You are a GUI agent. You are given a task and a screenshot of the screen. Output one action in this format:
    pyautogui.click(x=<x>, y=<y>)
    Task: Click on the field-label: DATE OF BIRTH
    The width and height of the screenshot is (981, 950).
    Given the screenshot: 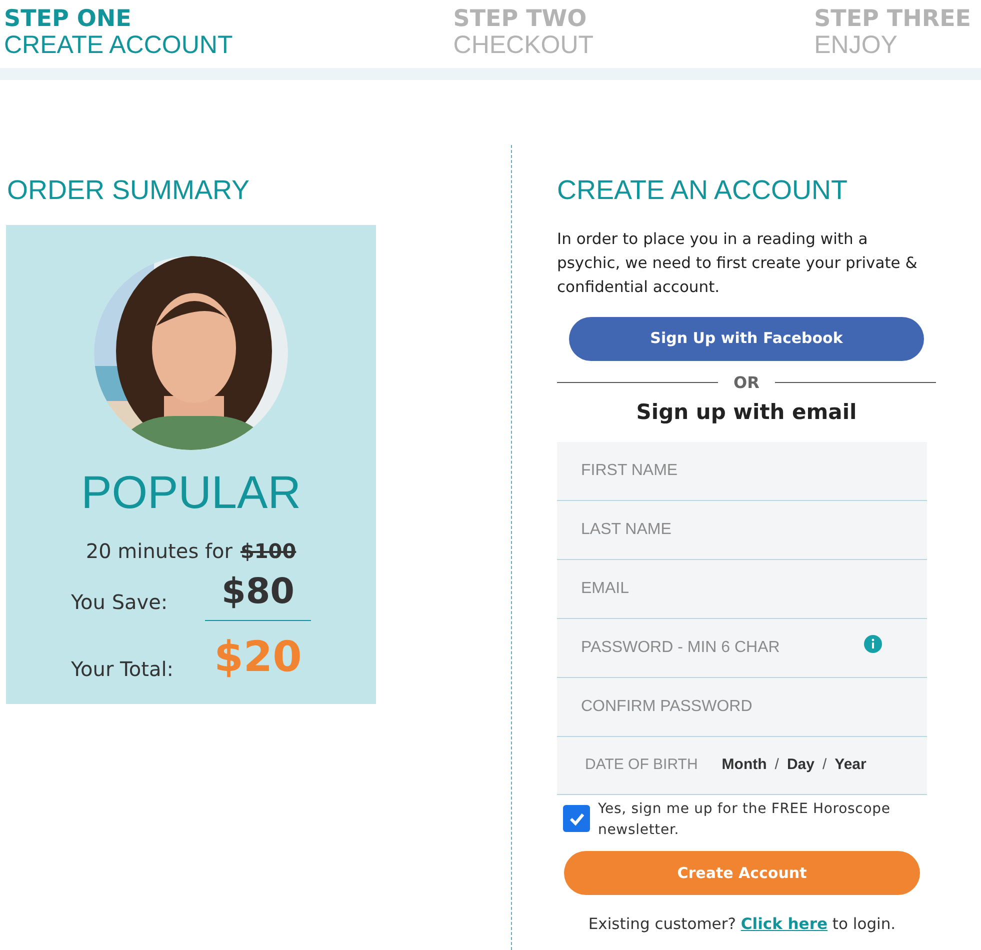 What is the action you would take?
    pyautogui.click(x=641, y=765)
    